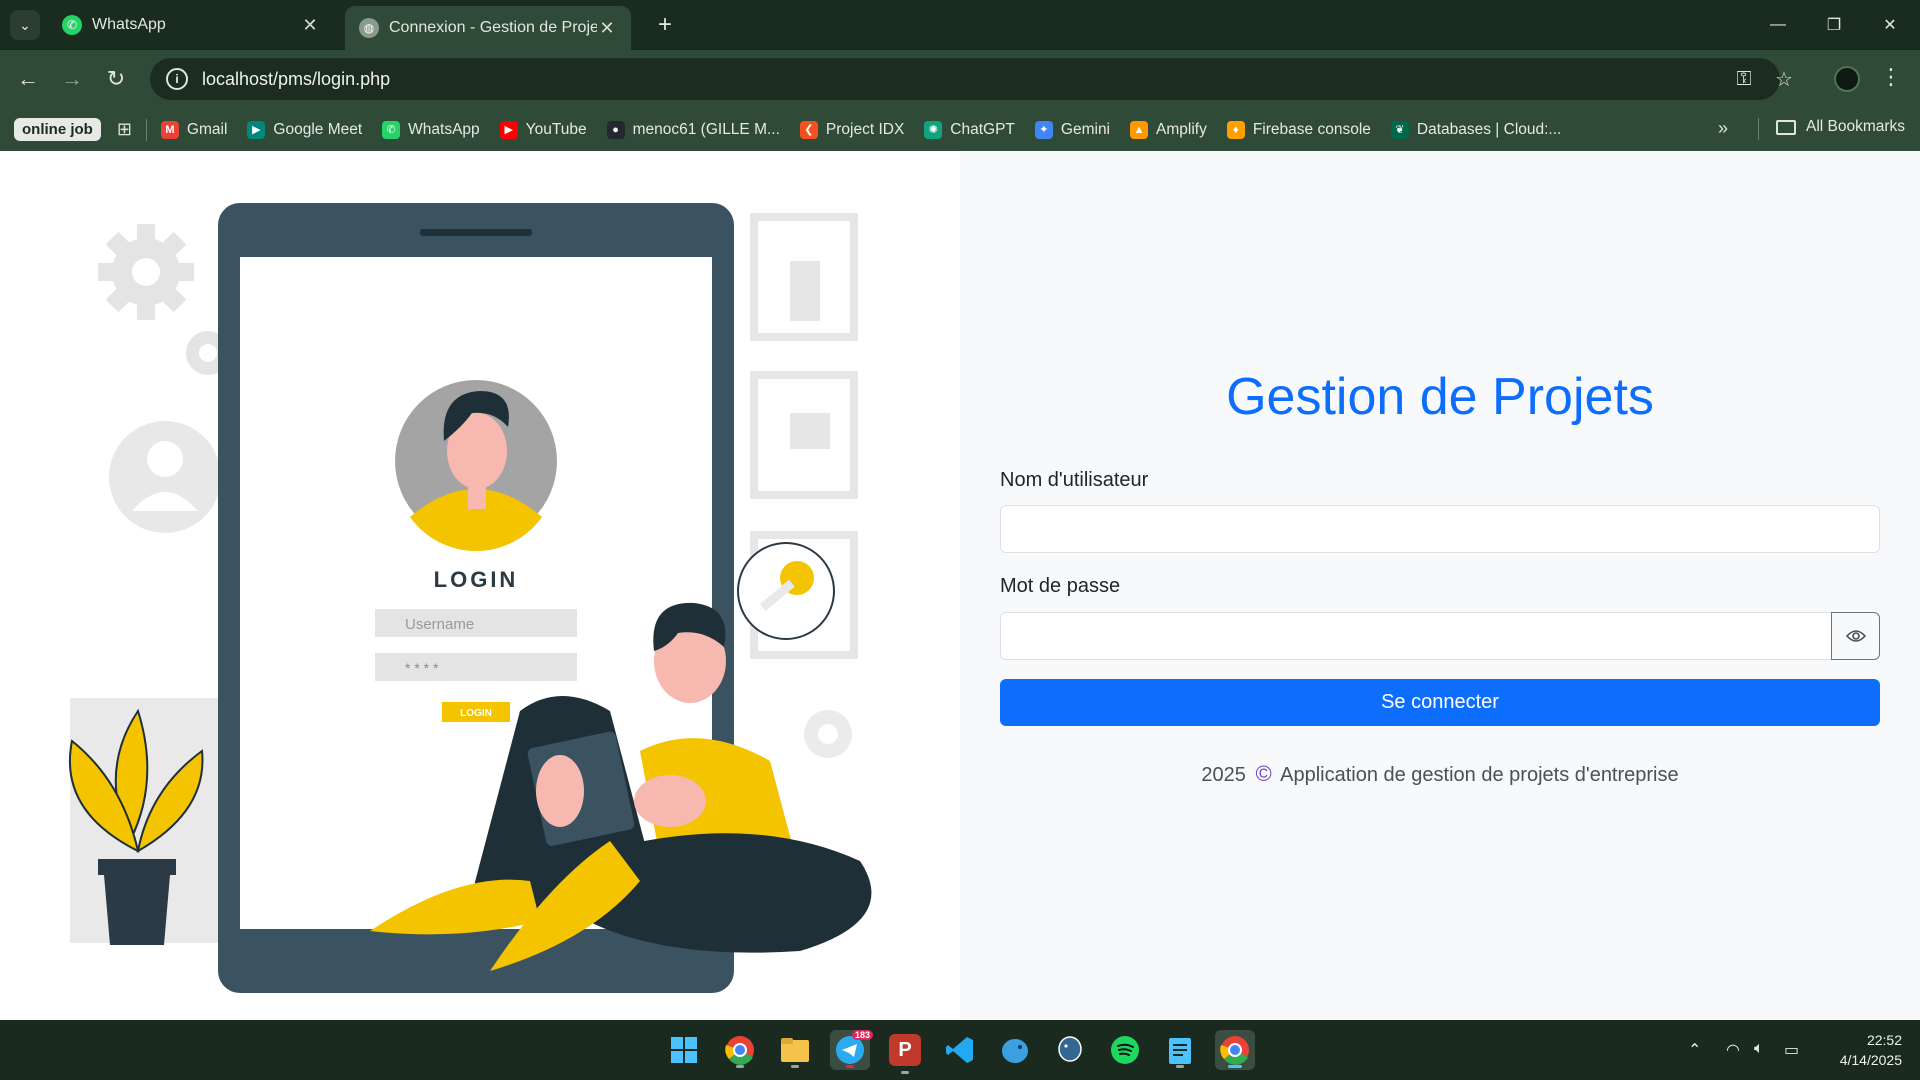  What do you see at coordinates (1311, 129) in the screenshot?
I see `bookmark-label: Firebase console` at bounding box center [1311, 129].